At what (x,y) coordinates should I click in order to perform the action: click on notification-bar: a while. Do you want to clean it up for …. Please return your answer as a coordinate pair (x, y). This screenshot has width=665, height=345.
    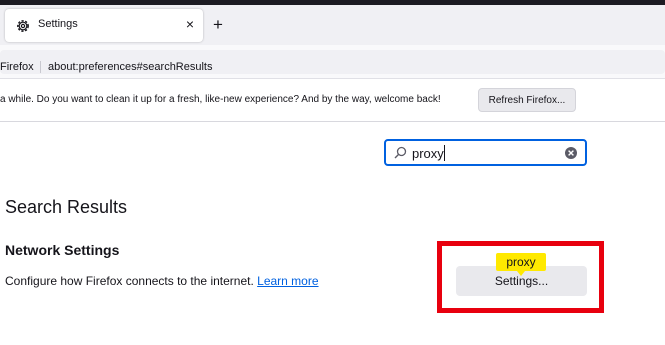
    Looking at the image, I should click on (332, 100).